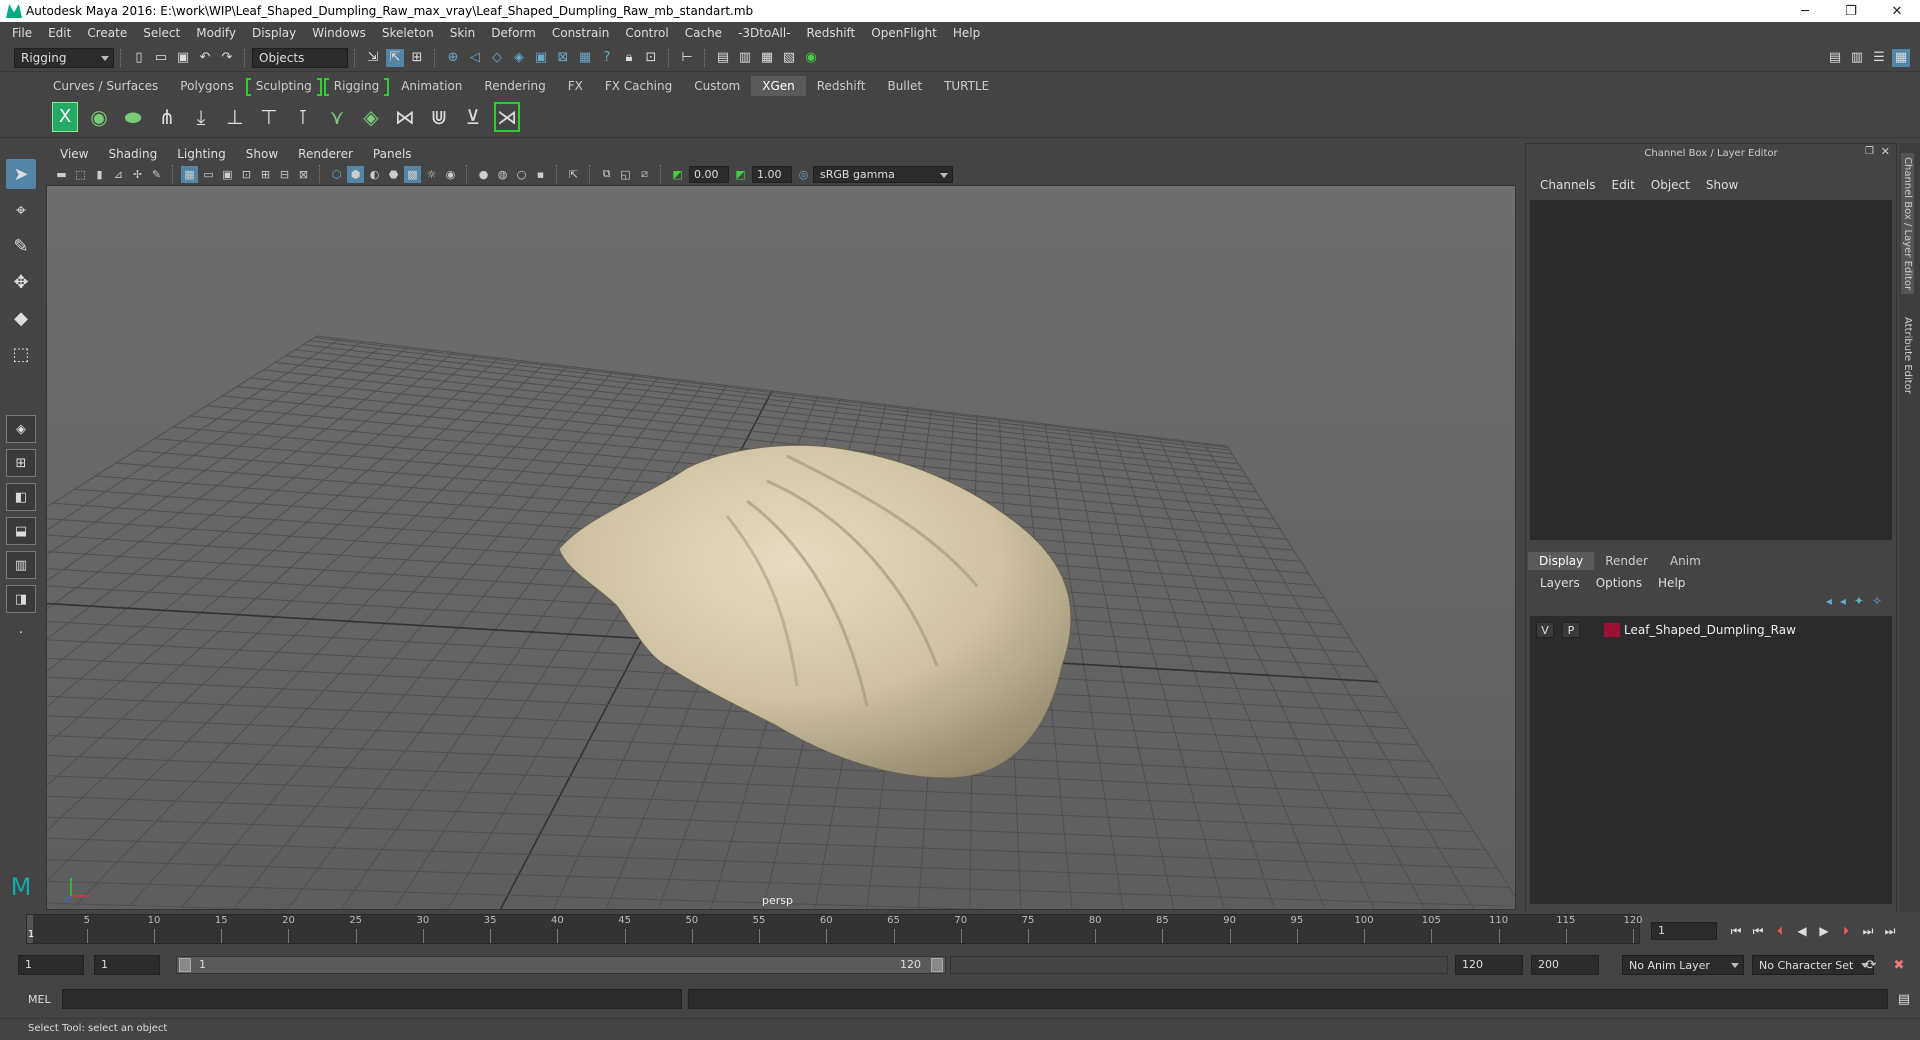 The height and width of the screenshot is (1040, 1920). I want to click on soft-select-icon: ▦, so click(585, 58).